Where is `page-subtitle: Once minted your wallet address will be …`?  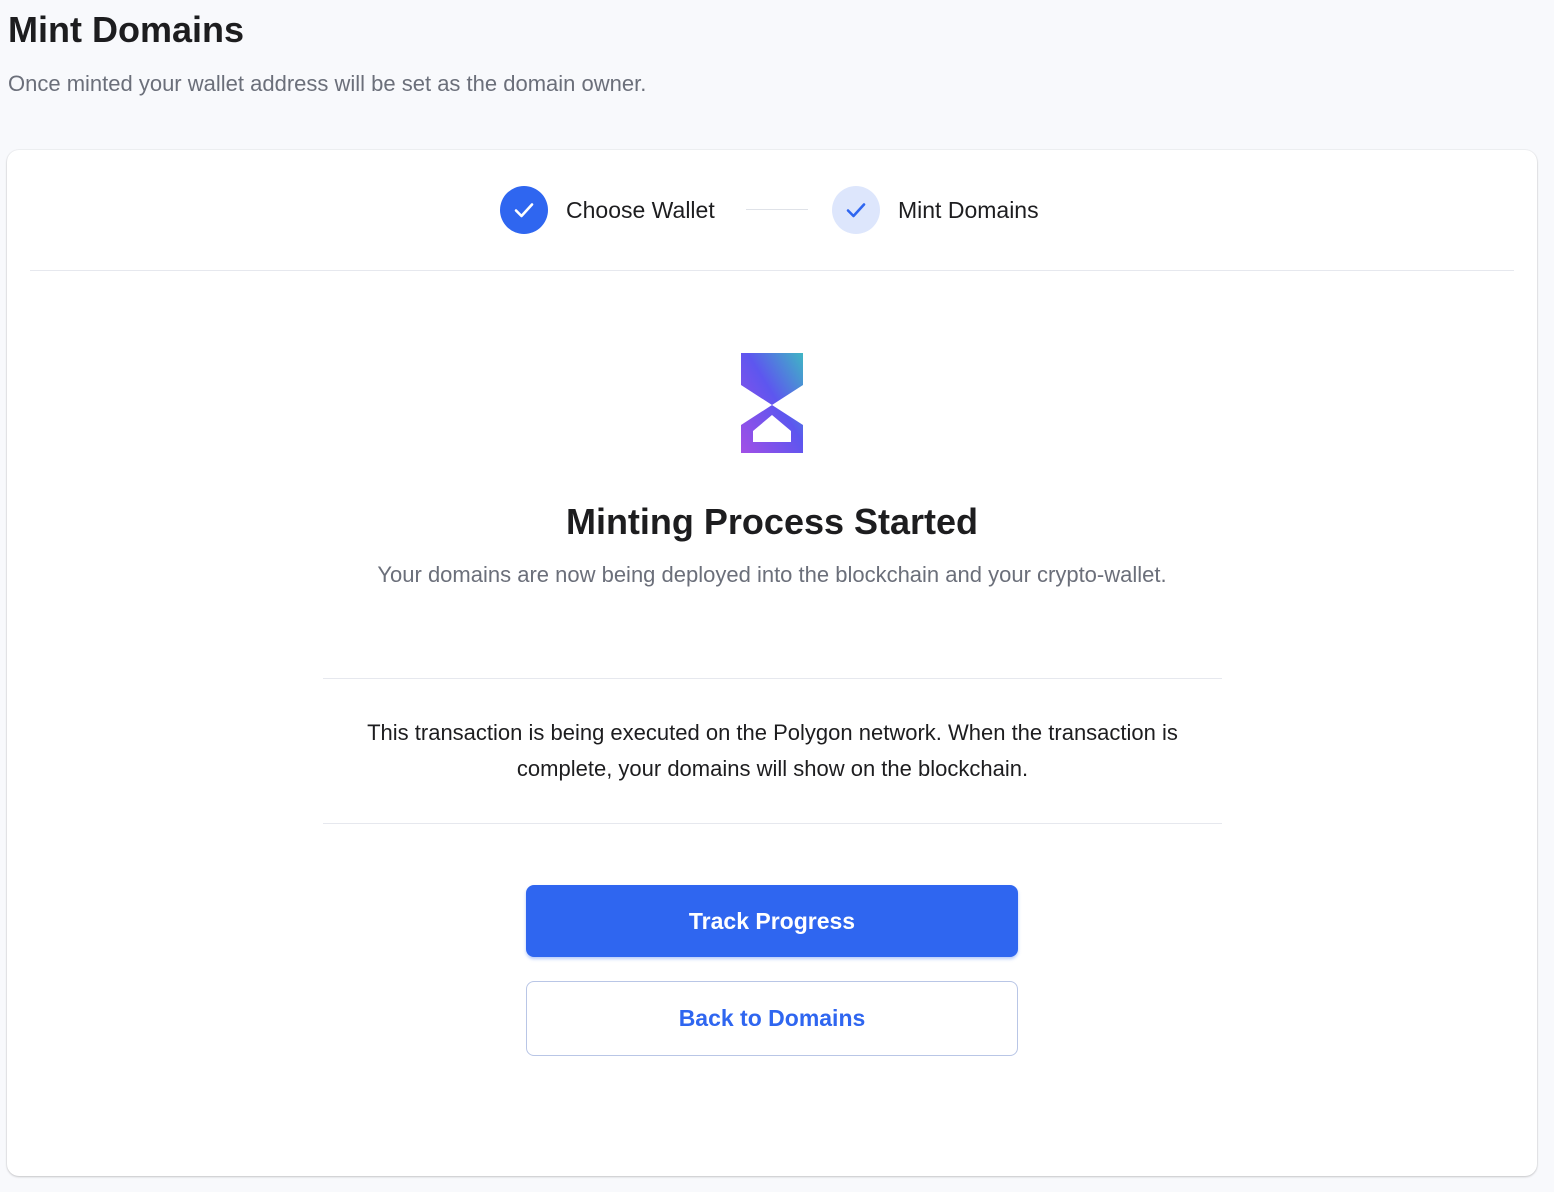 page-subtitle: Once minted your wallet address will be … is located at coordinates (327, 83).